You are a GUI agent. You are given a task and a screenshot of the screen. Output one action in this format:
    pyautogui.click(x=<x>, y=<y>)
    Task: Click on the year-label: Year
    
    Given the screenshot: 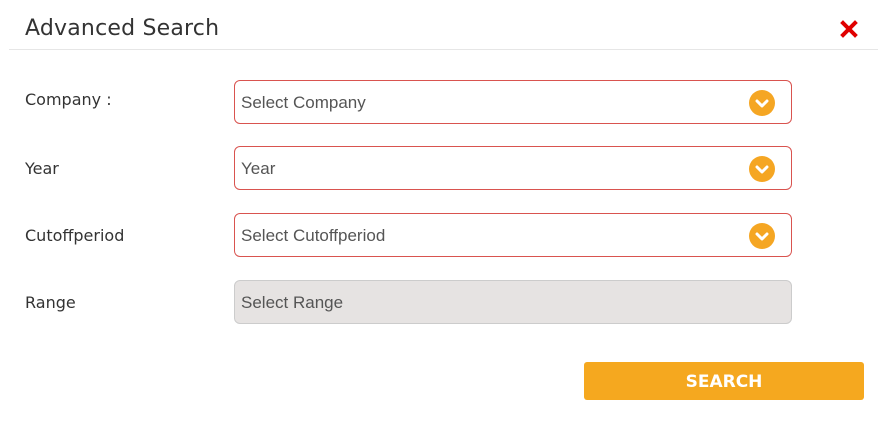 What is the action you would take?
    pyautogui.click(x=42, y=168)
    